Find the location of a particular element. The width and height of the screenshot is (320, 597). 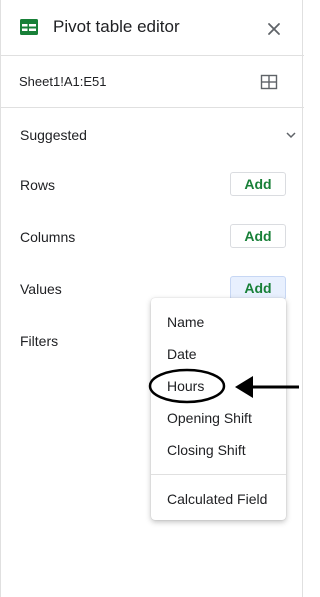

grid-select-icon is located at coordinates (269, 82).